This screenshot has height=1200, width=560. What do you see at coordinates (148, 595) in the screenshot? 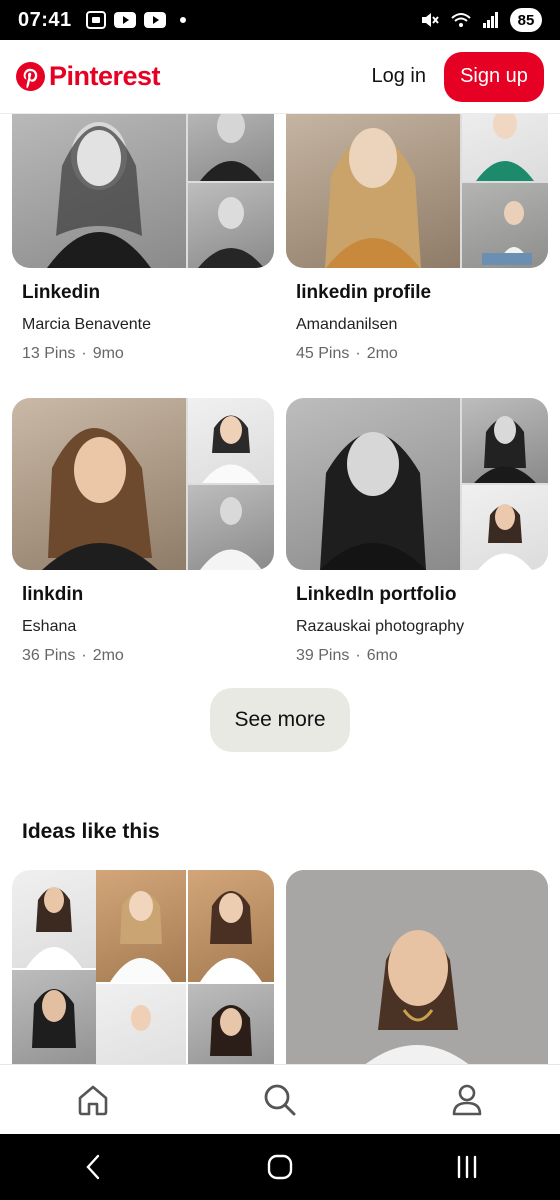
I see `board-title: linkdin` at bounding box center [148, 595].